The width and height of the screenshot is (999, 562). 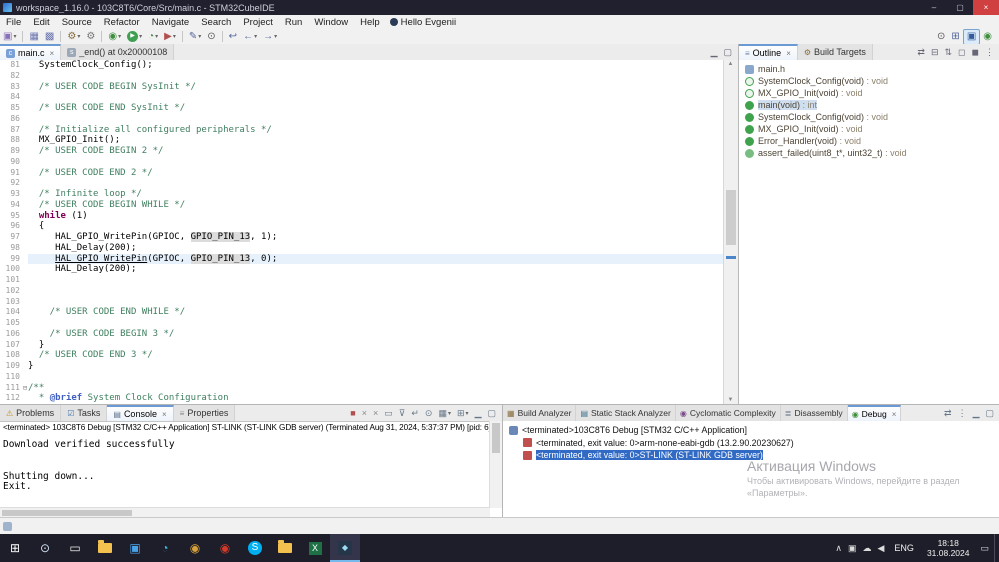 What do you see at coordinates (362, 162) in the screenshot?
I see `code-line: 90` at bounding box center [362, 162].